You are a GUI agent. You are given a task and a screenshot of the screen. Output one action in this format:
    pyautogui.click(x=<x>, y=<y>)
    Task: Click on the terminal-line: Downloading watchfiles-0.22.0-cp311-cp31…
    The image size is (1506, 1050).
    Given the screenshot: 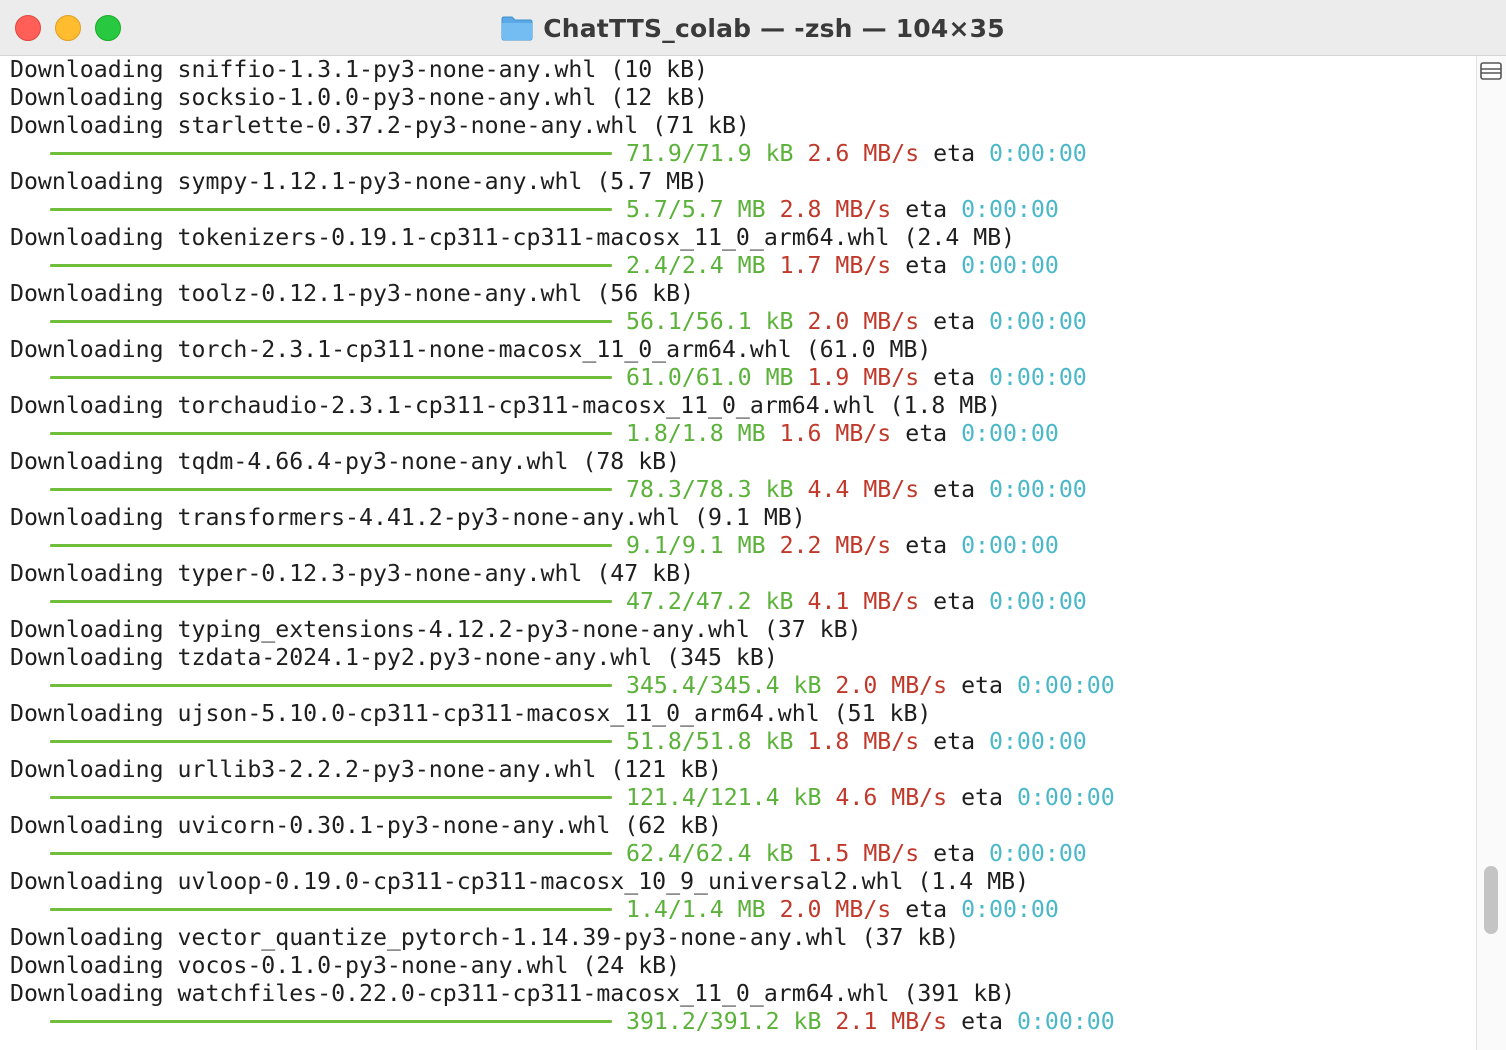 What is the action you would take?
    pyautogui.click(x=513, y=993)
    